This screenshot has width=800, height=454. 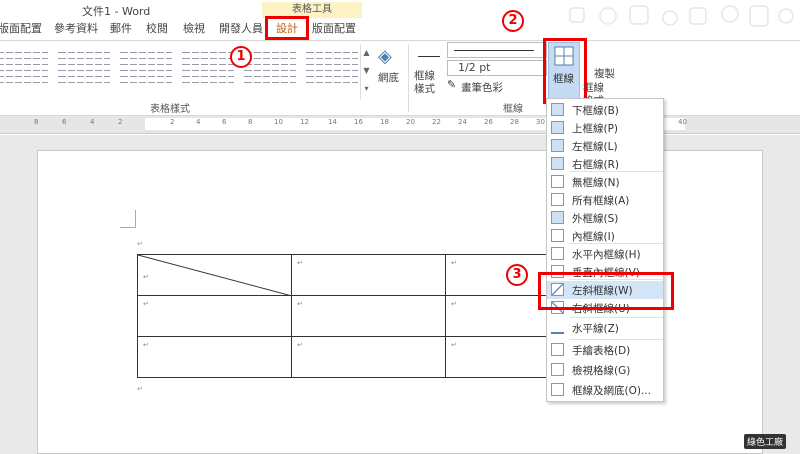 What do you see at coordinates (497, 68) in the screenshot?
I see `line-weight-dropdown: 1/2 pt` at bounding box center [497, 68].